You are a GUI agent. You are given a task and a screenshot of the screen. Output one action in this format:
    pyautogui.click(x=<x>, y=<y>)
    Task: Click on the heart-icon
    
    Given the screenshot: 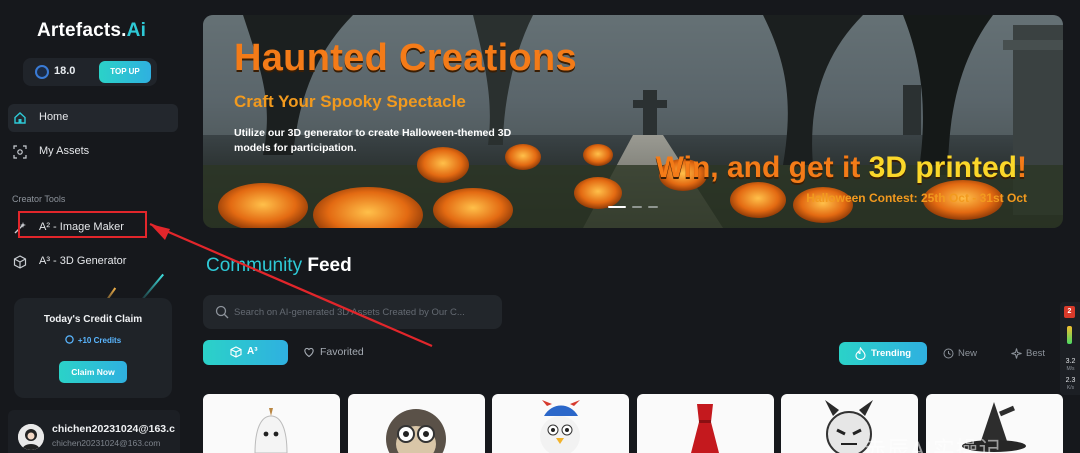 What is the action you would take?
    pyautogui.click(x=309, y=352)
    